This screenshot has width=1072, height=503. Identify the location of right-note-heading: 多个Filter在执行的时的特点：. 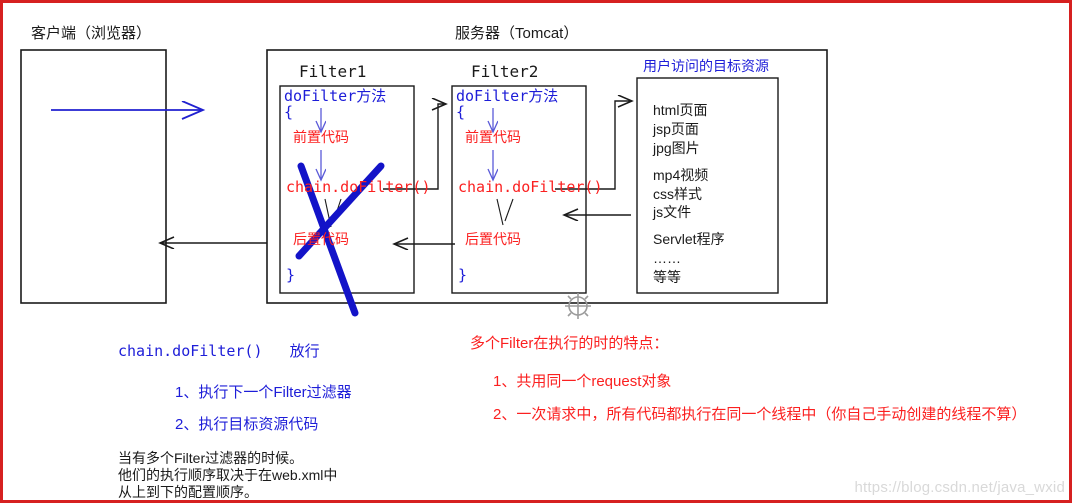
(569, 343).